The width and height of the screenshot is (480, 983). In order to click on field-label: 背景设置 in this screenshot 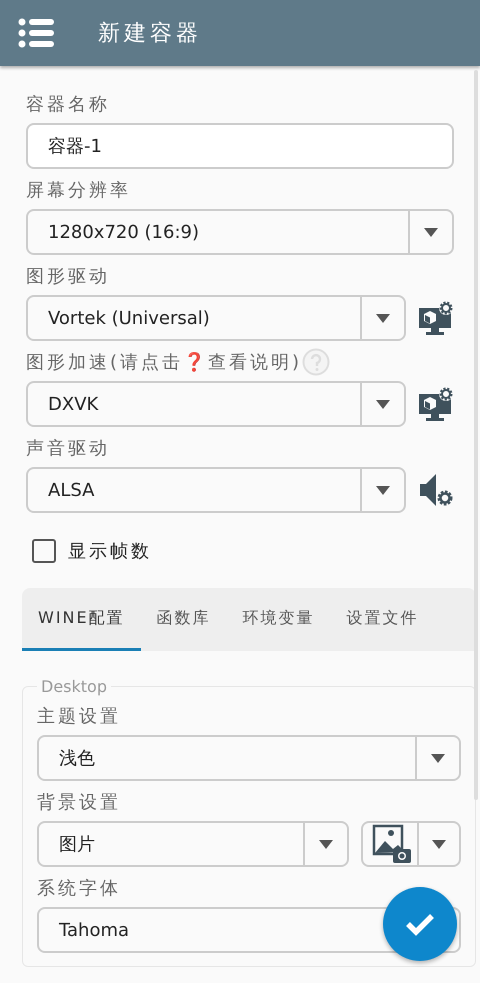, I will do `click(79, 802)`.